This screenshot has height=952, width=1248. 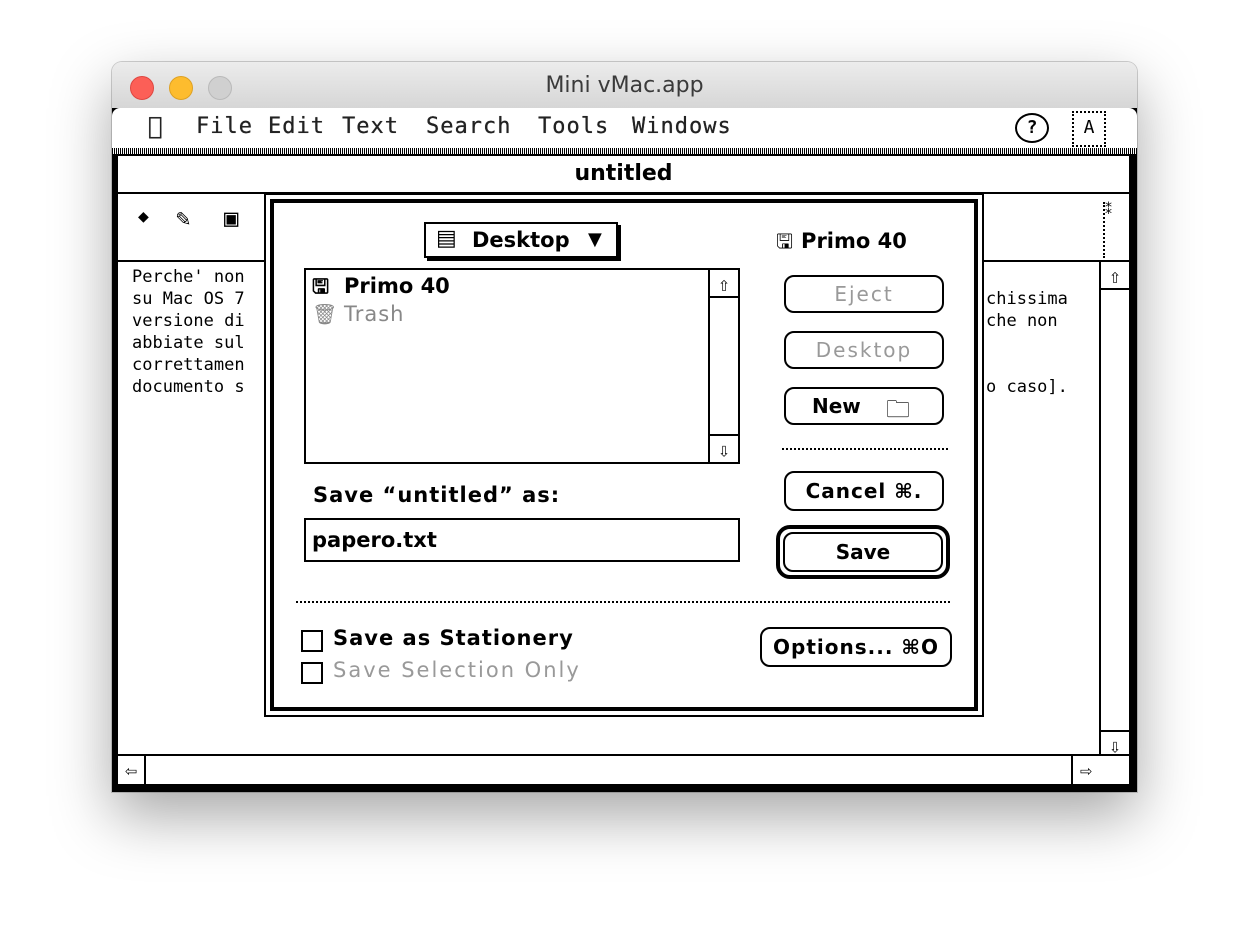 I want to click on text-line: chissima, so click(x=1027, y=299).